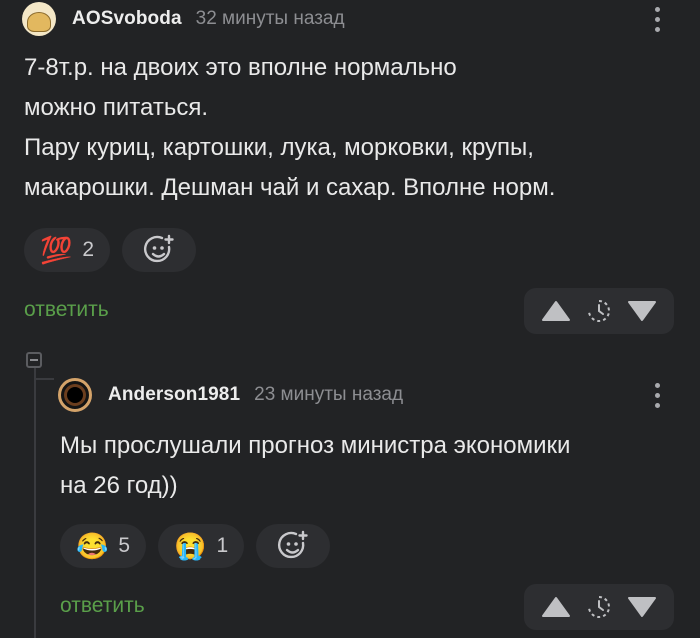  I want to click on author-name: Anderson1981, so click(174, 395).